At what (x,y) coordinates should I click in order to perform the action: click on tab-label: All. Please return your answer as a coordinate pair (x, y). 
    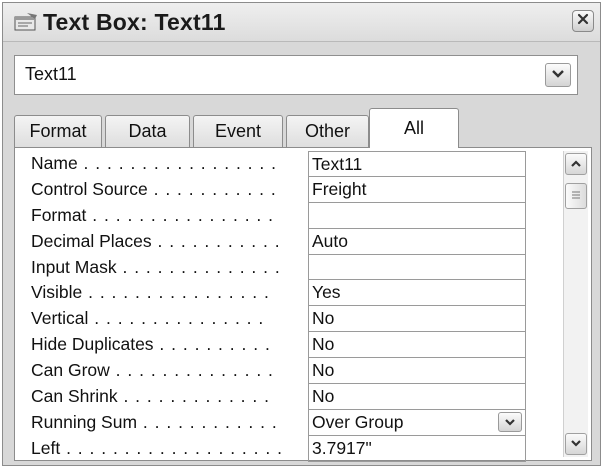
    Looking at the image, I should click on (413, 128).